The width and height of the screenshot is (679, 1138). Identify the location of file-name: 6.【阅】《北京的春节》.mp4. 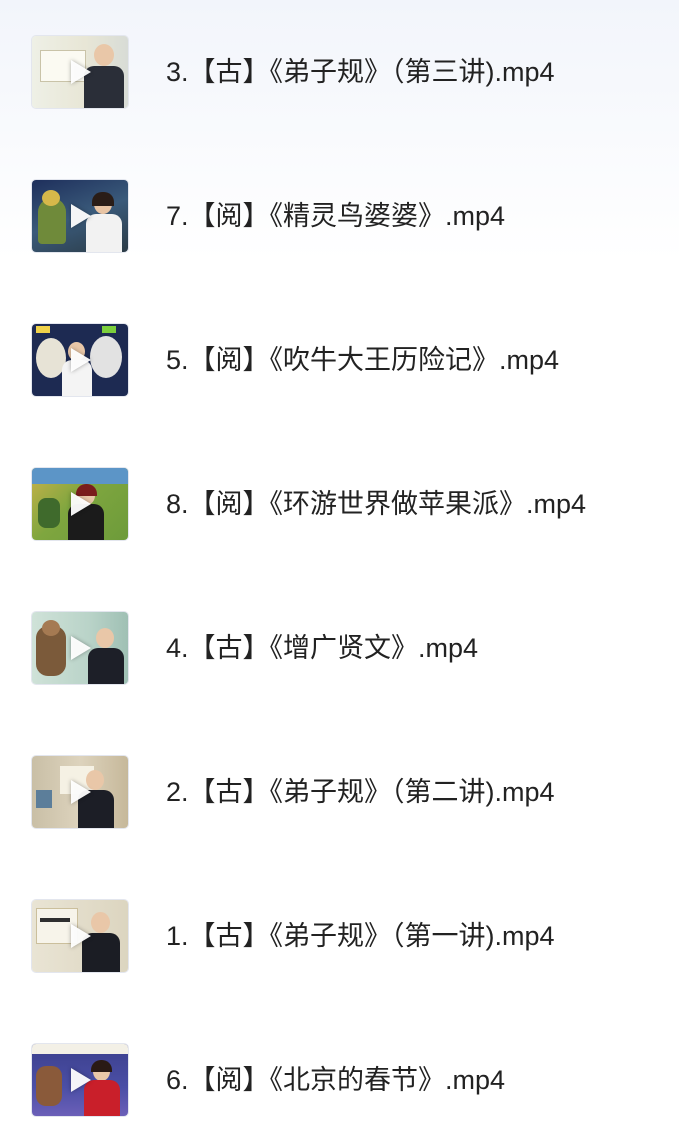
(336, 1080).